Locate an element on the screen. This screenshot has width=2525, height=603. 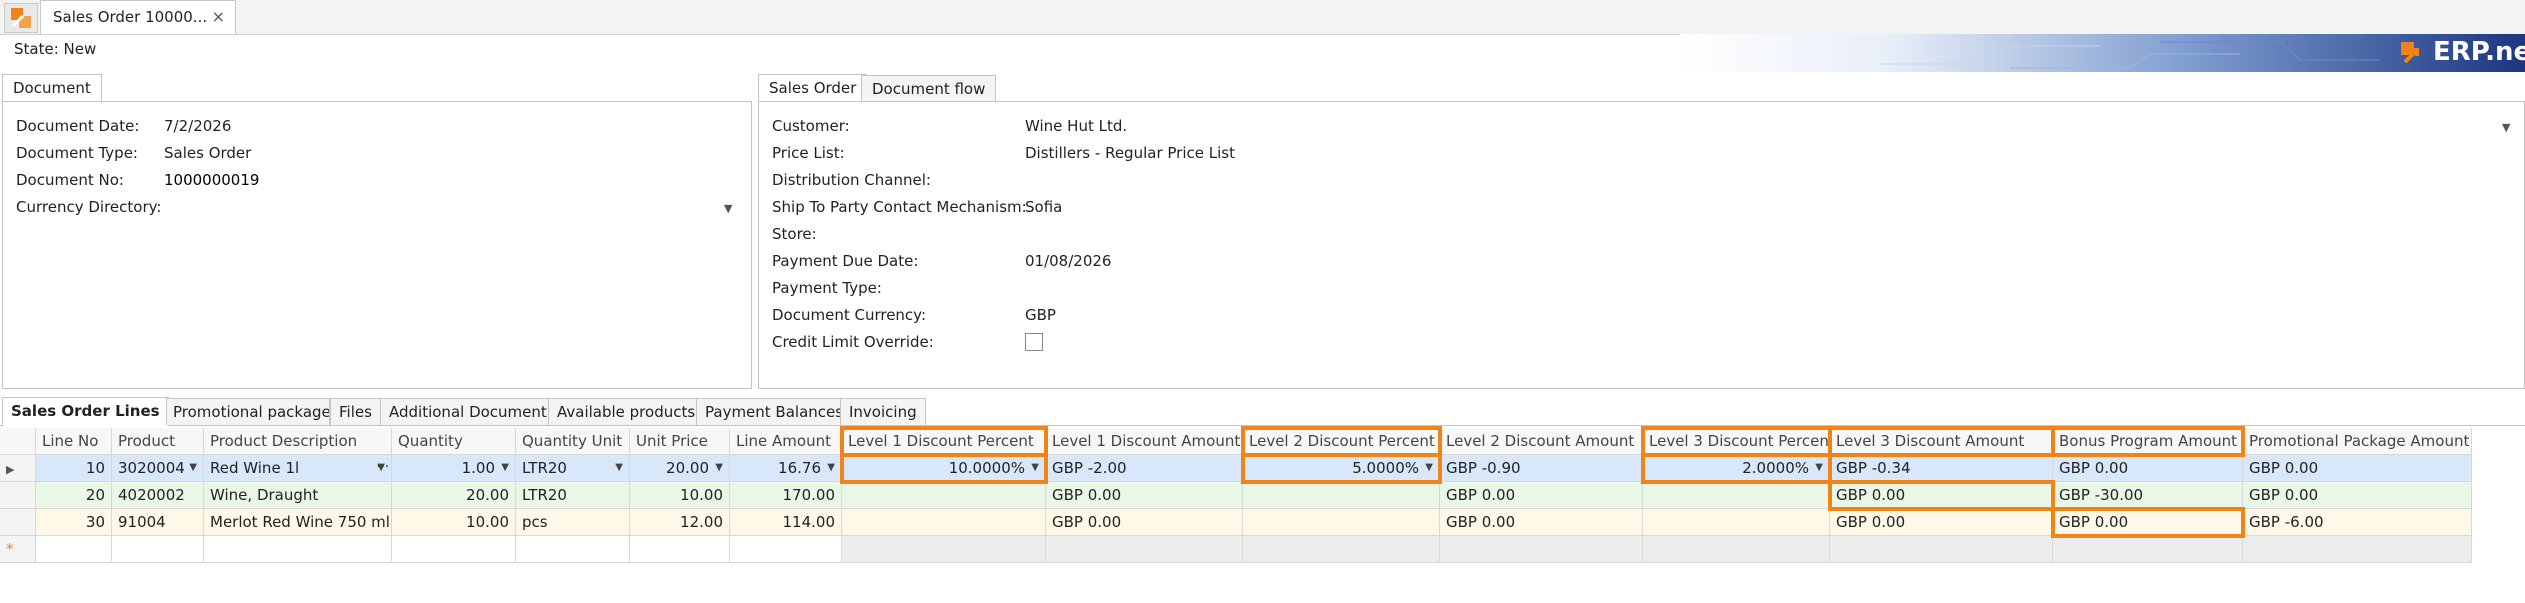
currency-directory-dropdown-icon: ▼ is located at coordinates (728, 208).